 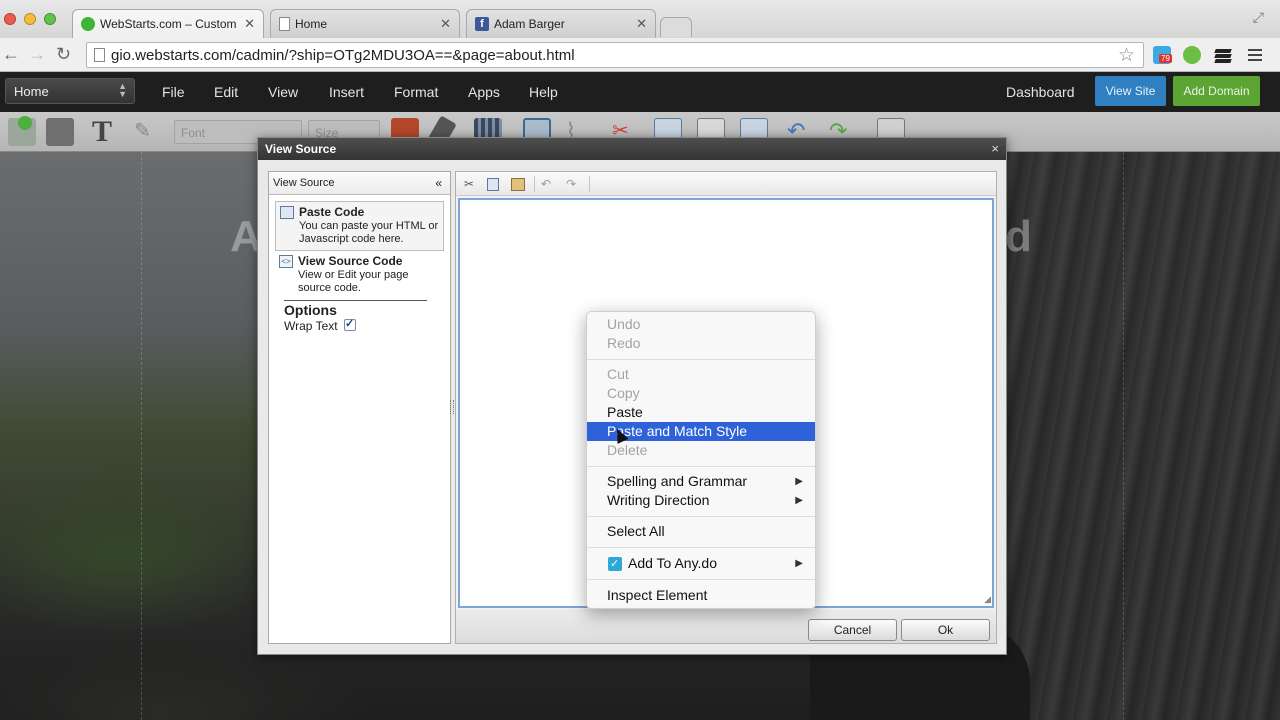 I want to click on menu-edit: Edit, so click(x=226, y=92).